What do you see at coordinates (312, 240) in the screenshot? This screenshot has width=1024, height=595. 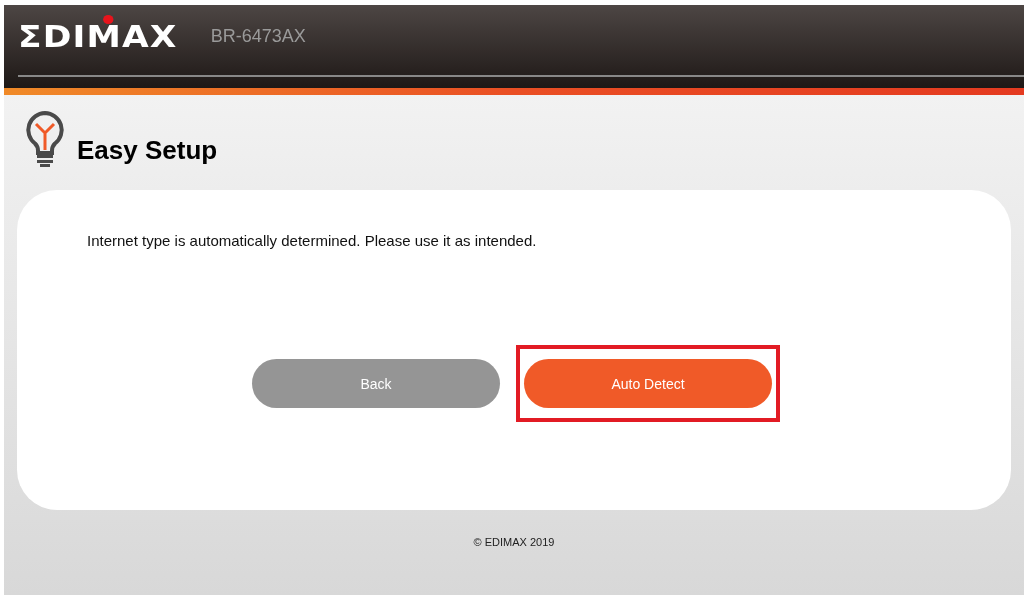 I see `message-text: Internet type is automatically determined. Please use it as intended.` at bounding box center [312, 240].